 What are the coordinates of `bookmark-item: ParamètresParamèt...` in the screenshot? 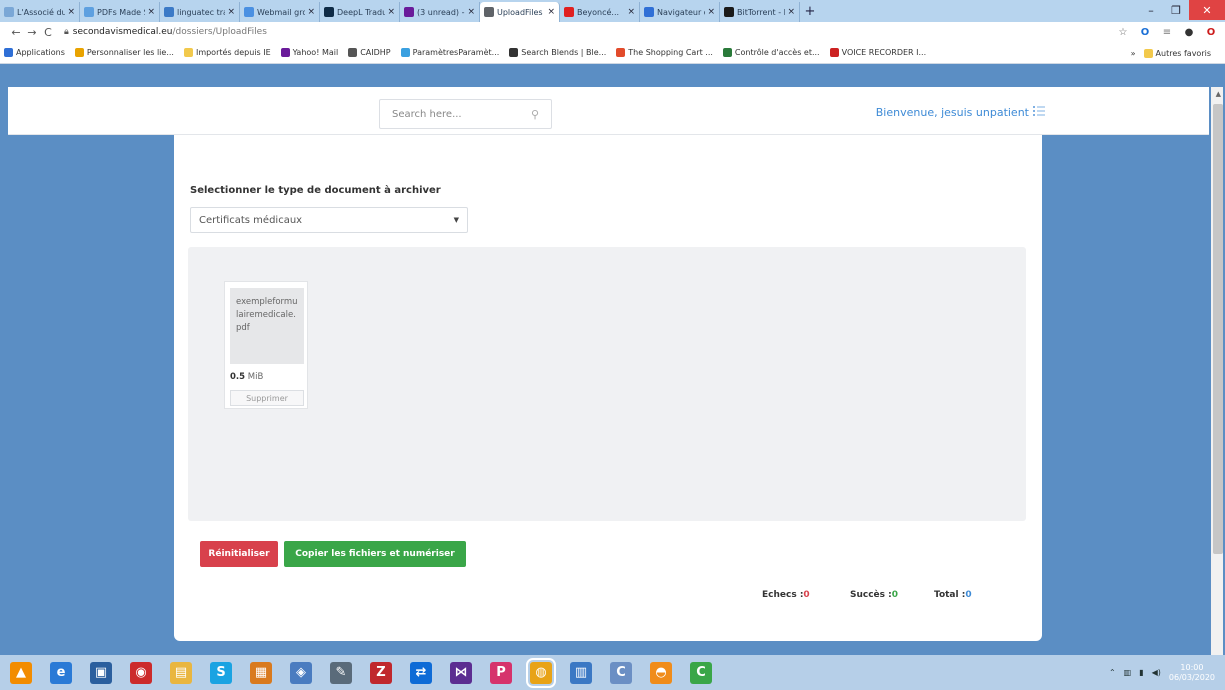 It's located at (450, 52).